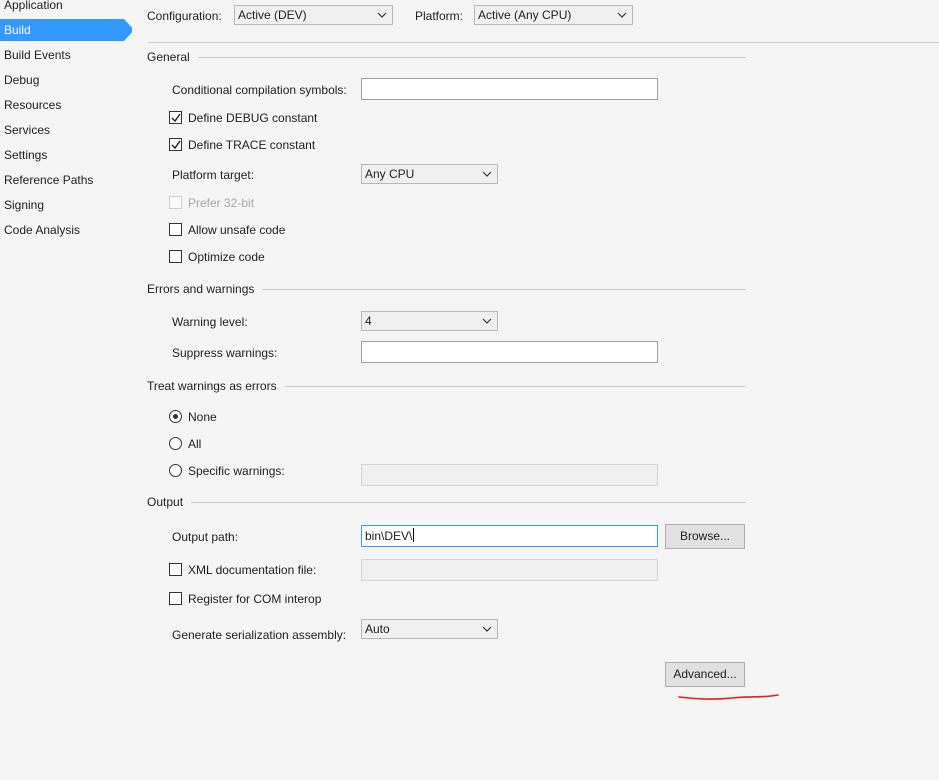  What do you see at coordinates (61, 230) in the screenshot?
I see `sidebar-item-code-analysis: Code Analysis` at bounding box center [61, 230].